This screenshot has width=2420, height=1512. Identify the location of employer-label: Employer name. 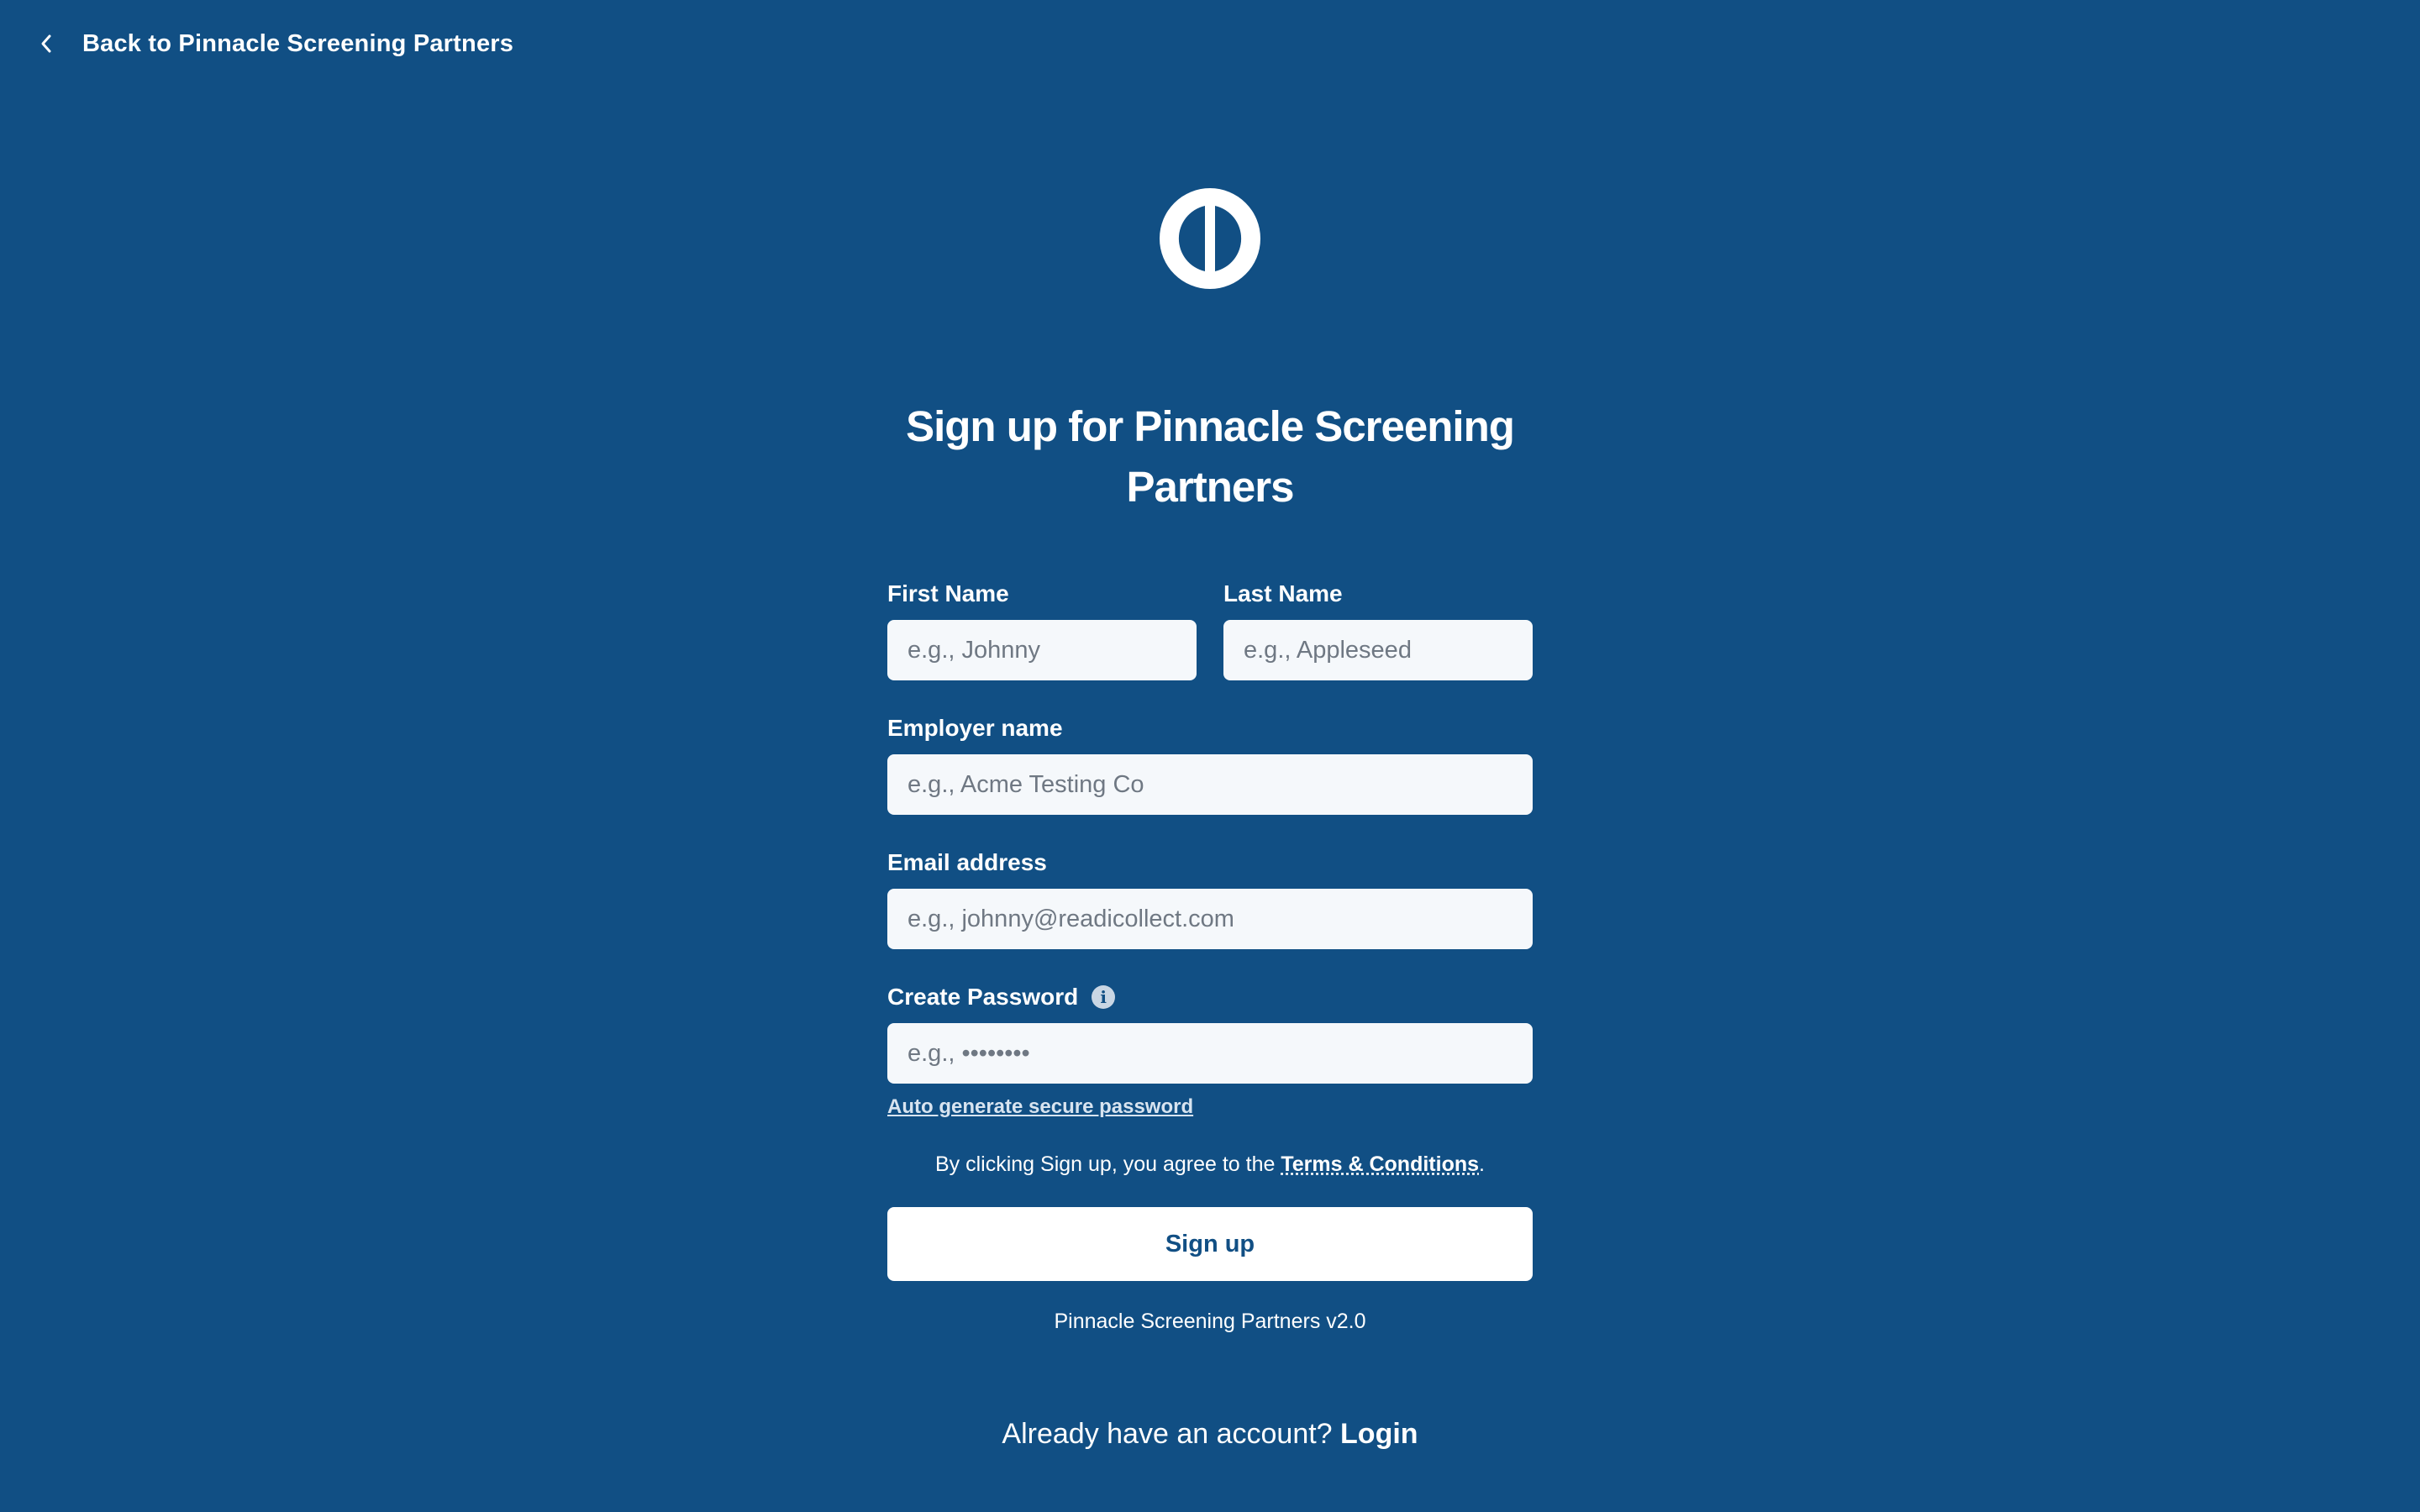
(975, 728).